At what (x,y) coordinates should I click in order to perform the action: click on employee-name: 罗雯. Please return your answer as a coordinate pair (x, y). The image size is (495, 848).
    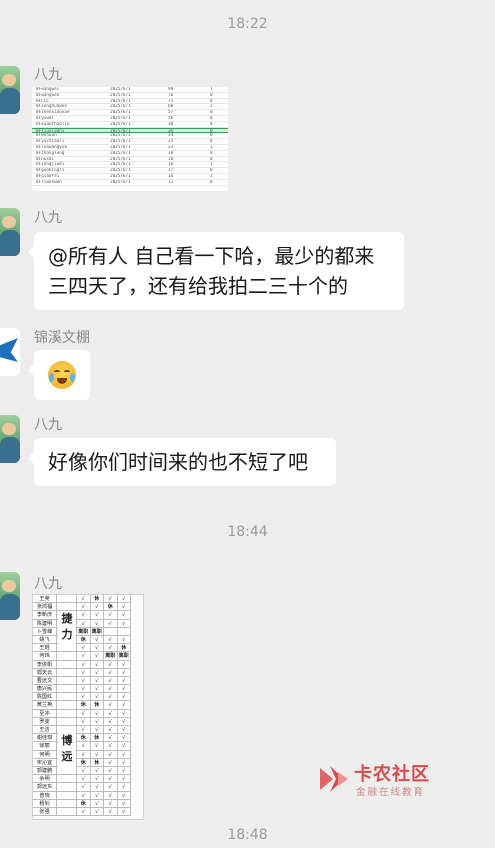
    Looking at the image, I should click on (45, 721).